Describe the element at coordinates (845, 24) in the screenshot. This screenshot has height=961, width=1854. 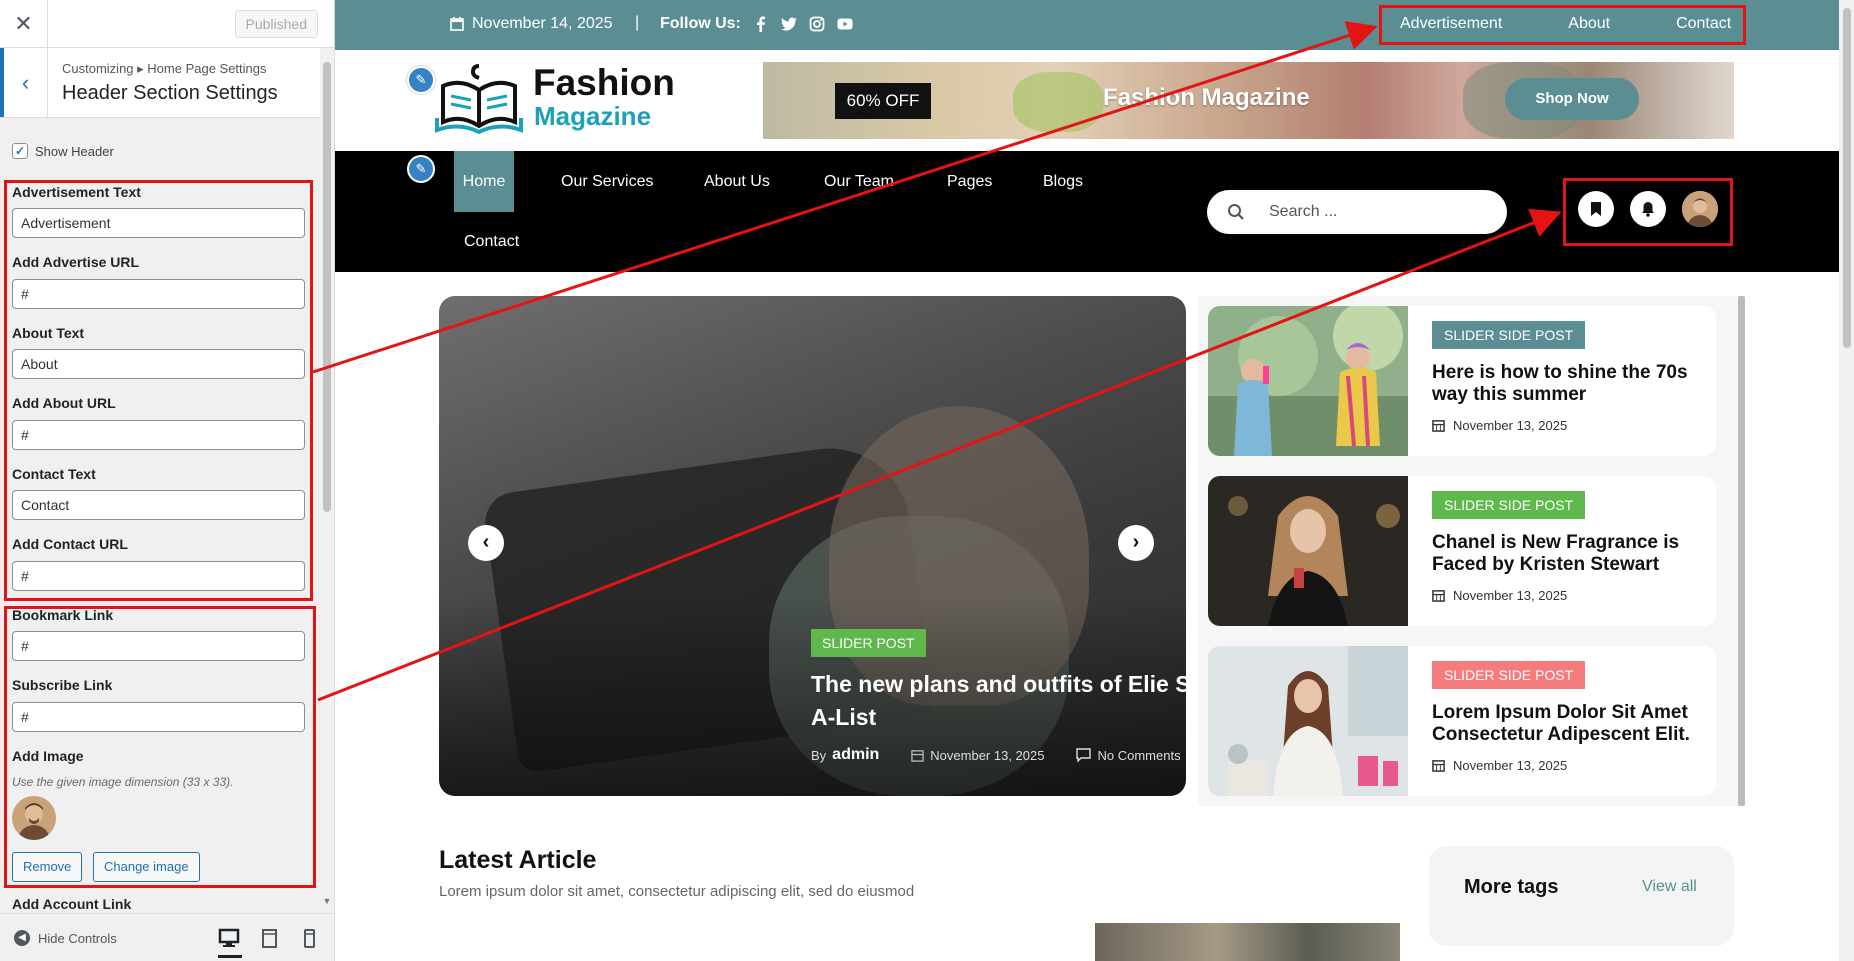
I see `youtube-icon` at that location.